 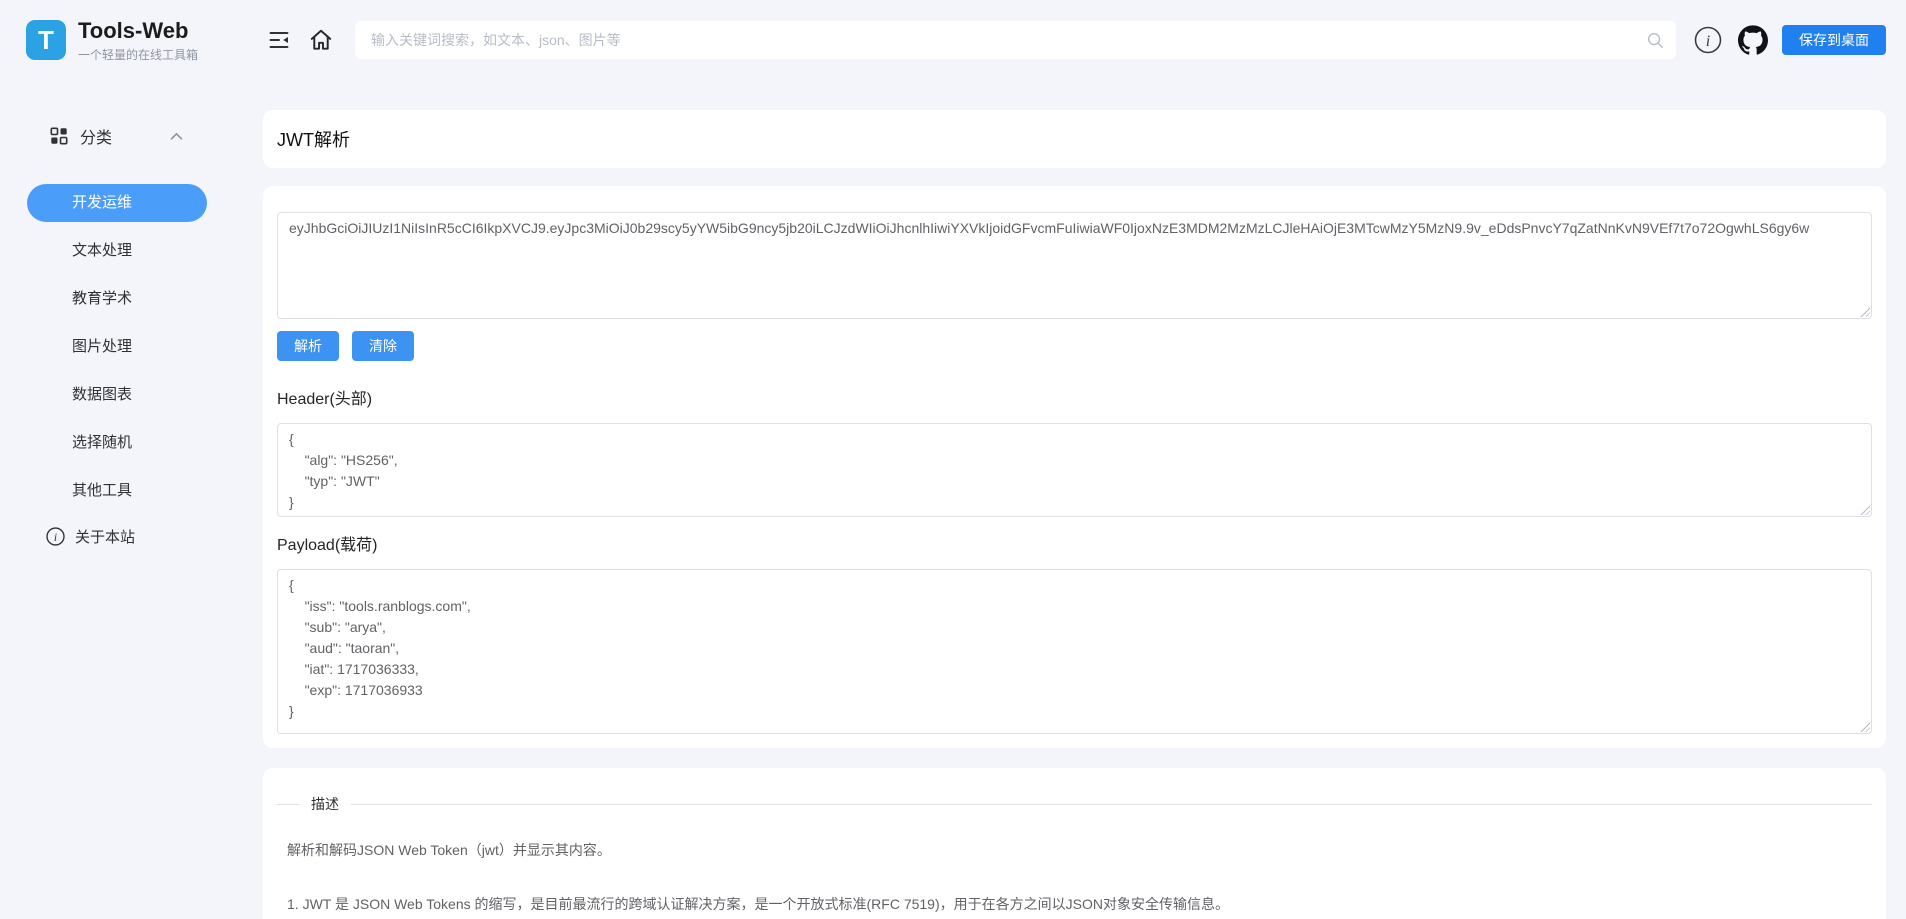 What do you see at coordinates (308, 346) in the screenshot?
I see `parse-button: 解析` at bounding box center [308, 346].